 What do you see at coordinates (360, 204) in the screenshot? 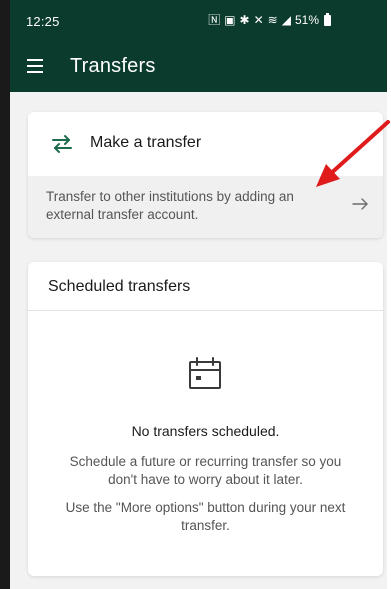
I see `arrow-right-icon` at bounding box center [360, 204].